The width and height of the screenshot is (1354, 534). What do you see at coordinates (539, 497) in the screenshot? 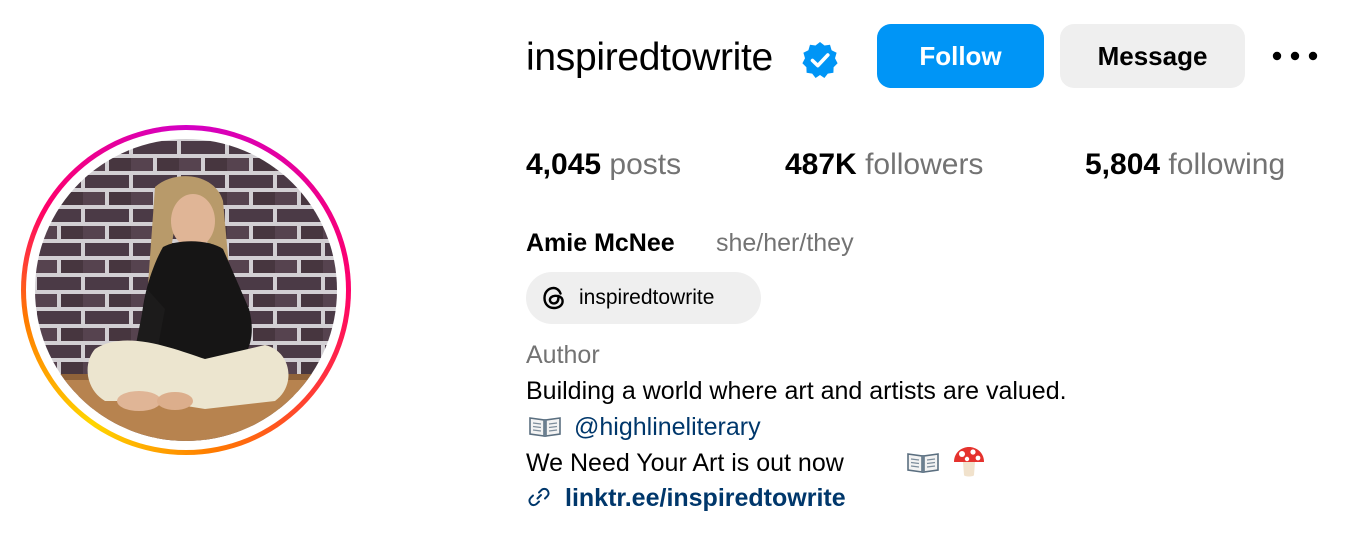
I see `link-icon` at bounding box center [539, 497].